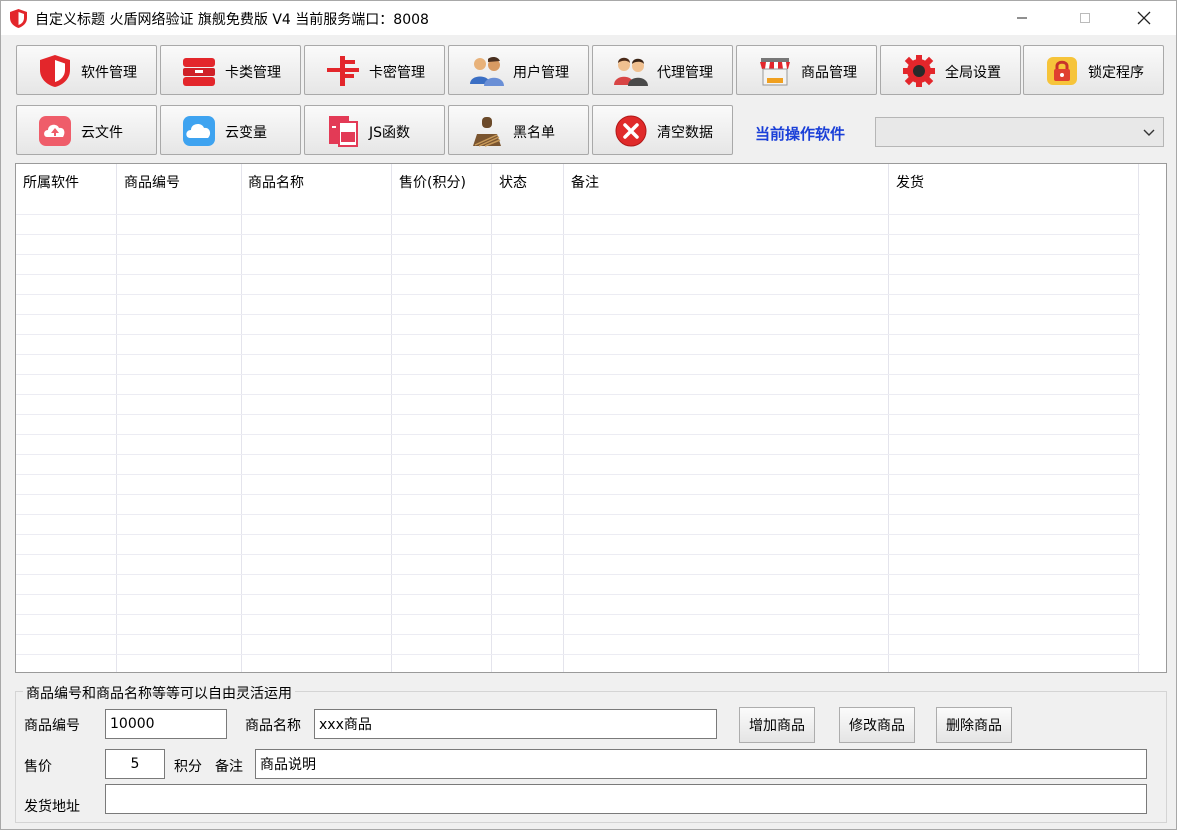 This screenshot has height=830, width=1177. What do you see at coordinates (1149, 132) in the screenshot?
I see `chevron-down-icon` at bounding box center [1149, 132].